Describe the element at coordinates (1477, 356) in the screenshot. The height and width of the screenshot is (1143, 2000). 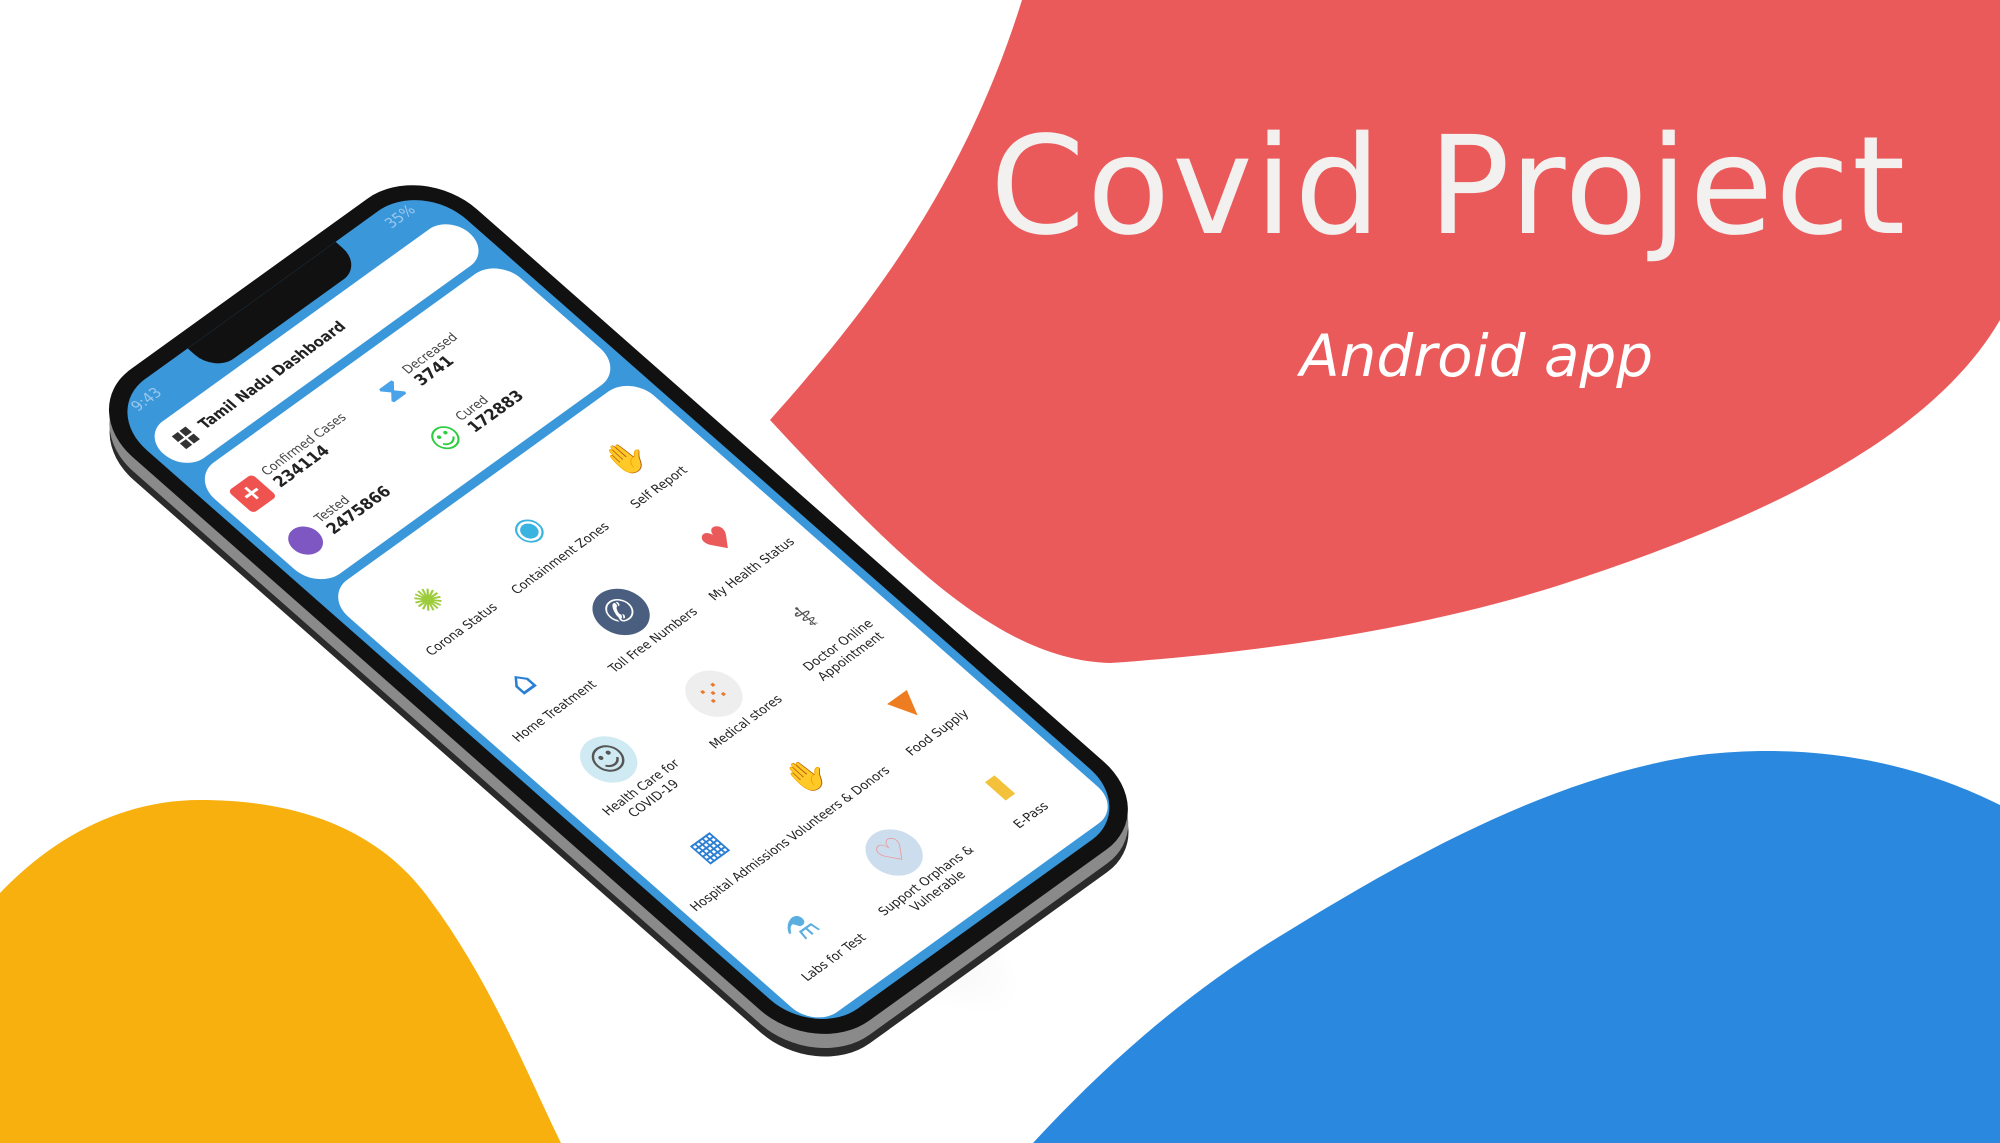
I see `banner-subtitle: Android app` at that location.